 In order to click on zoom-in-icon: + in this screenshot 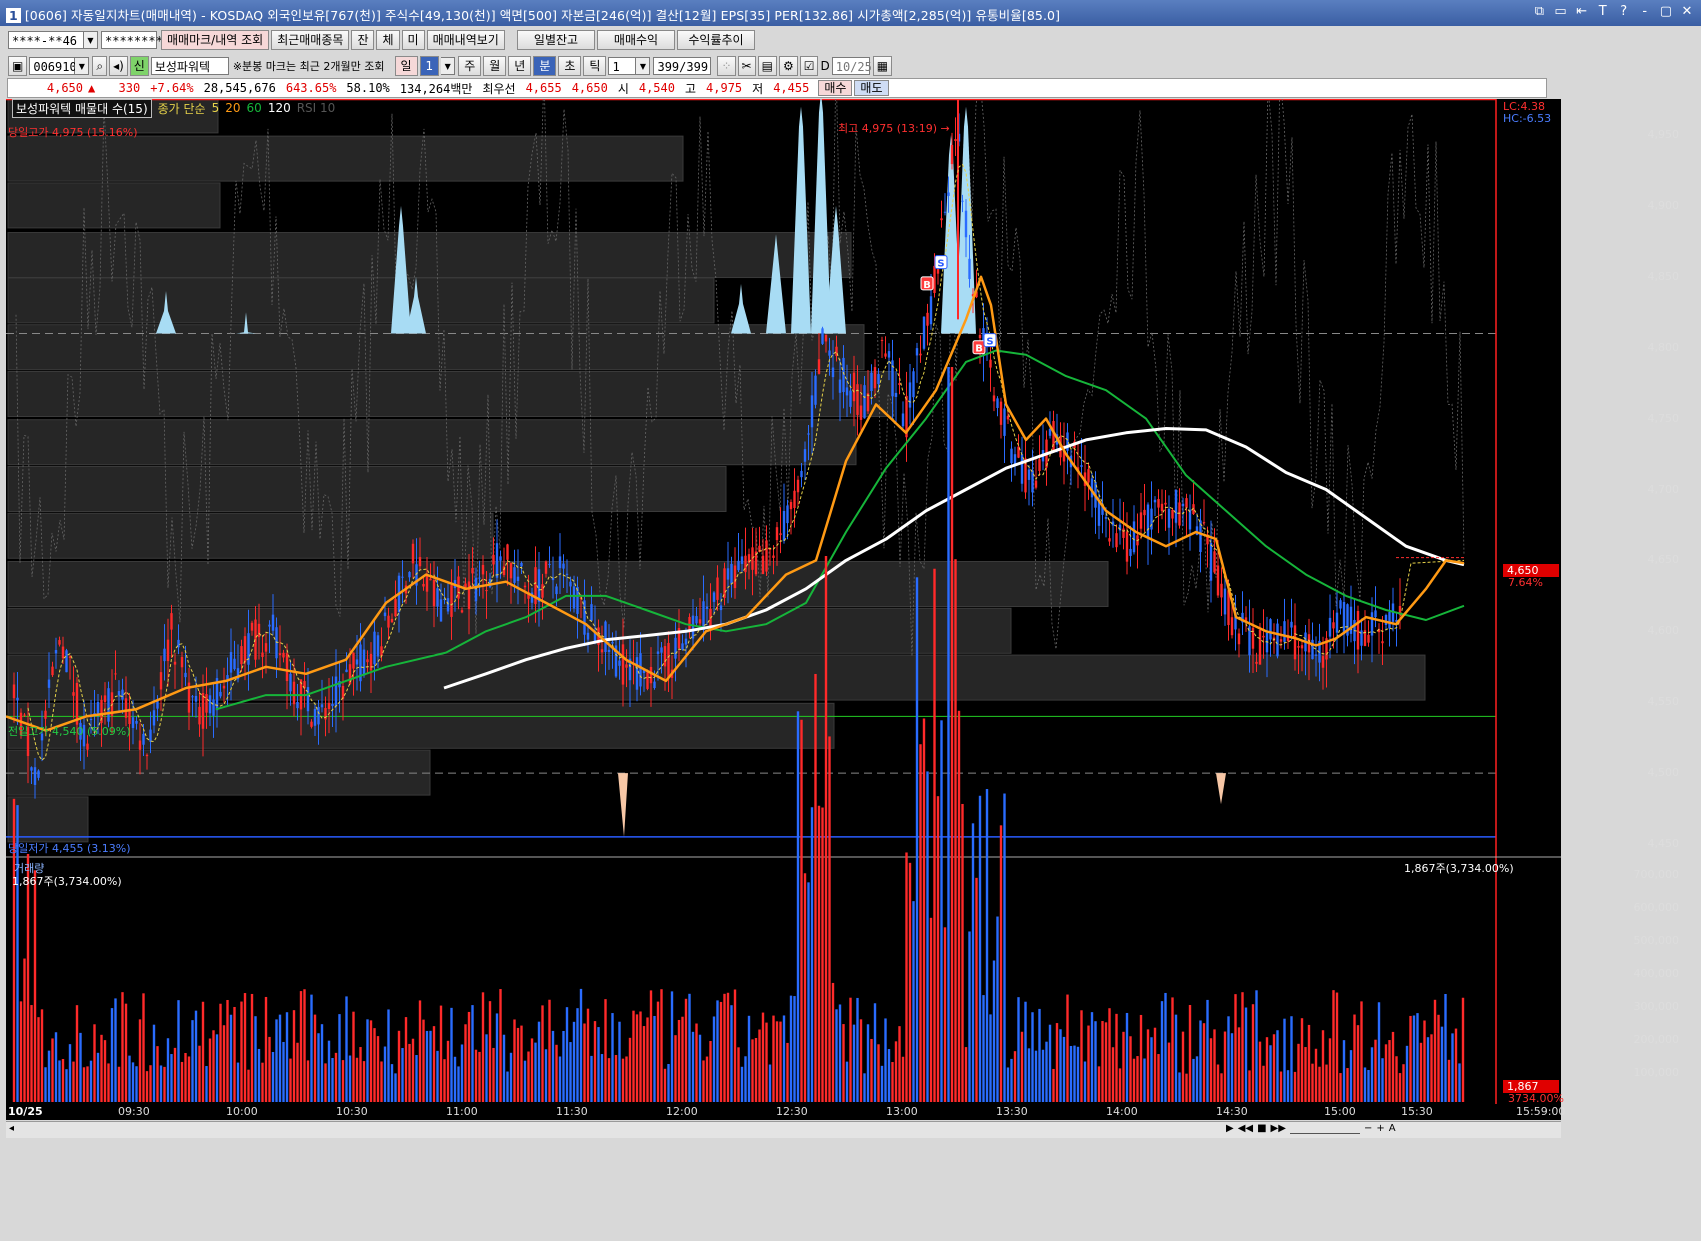, I will do `click(1380, 1128)`.